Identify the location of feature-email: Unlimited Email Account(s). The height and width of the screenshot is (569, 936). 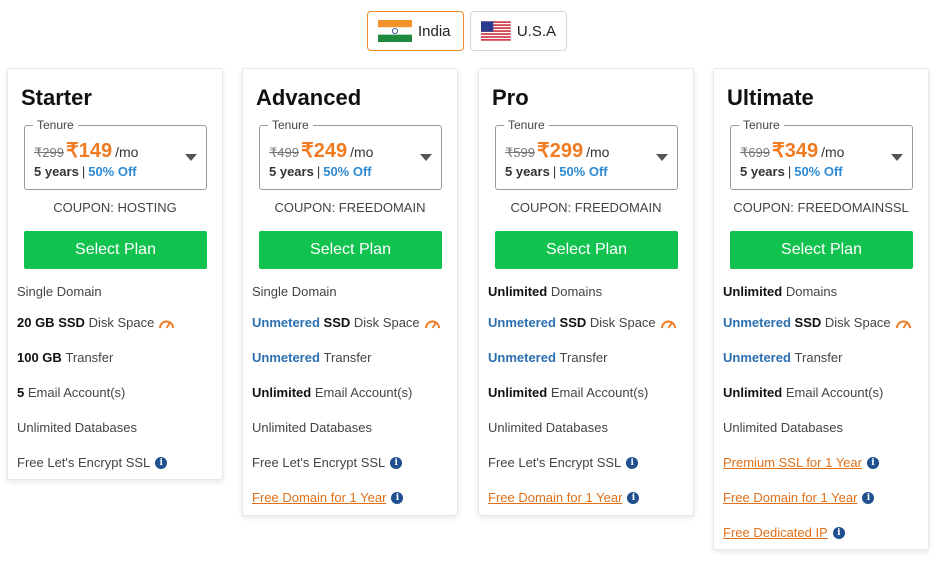
(568, 392).